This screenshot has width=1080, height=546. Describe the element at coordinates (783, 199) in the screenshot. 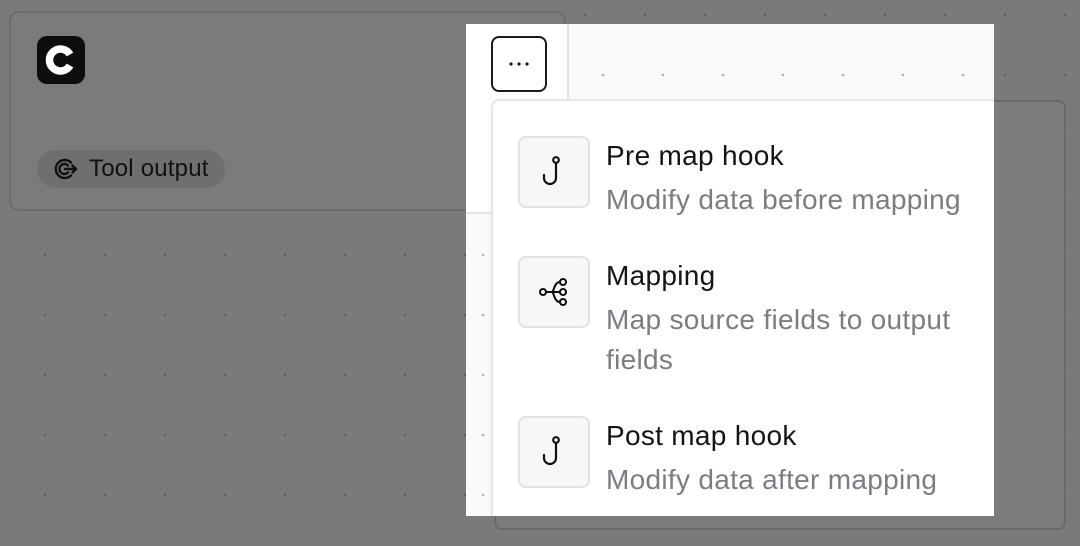

I see `menu-item-description: Modify data before mapping` at that location.